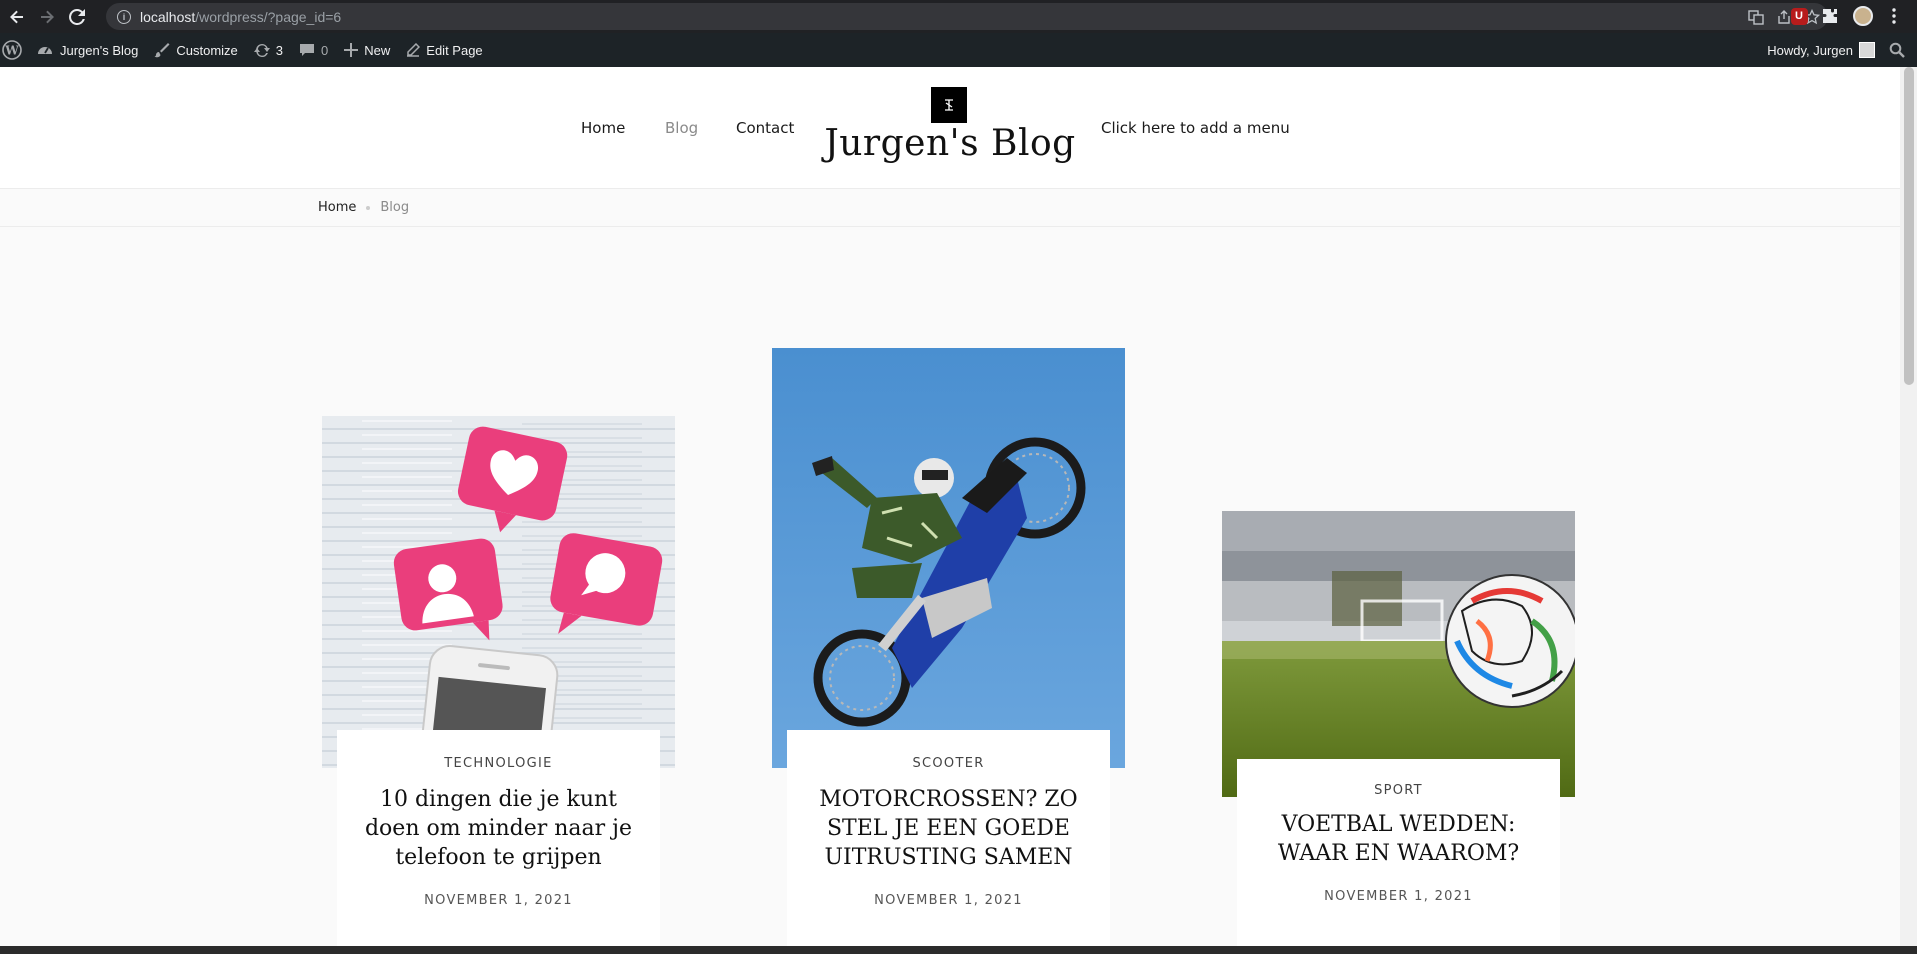  What do you see at coordinates (950, 208) in the screenshot?
I see `breadcrumb-bar: Home Blog` at bounding box center [950, 208].